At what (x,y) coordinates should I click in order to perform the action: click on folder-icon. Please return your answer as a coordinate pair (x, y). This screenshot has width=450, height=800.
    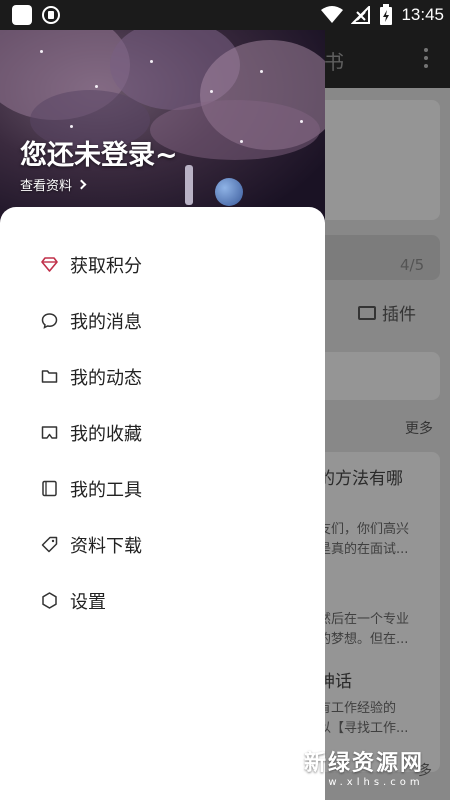
    Looking at the image, I should click on (49, 376).